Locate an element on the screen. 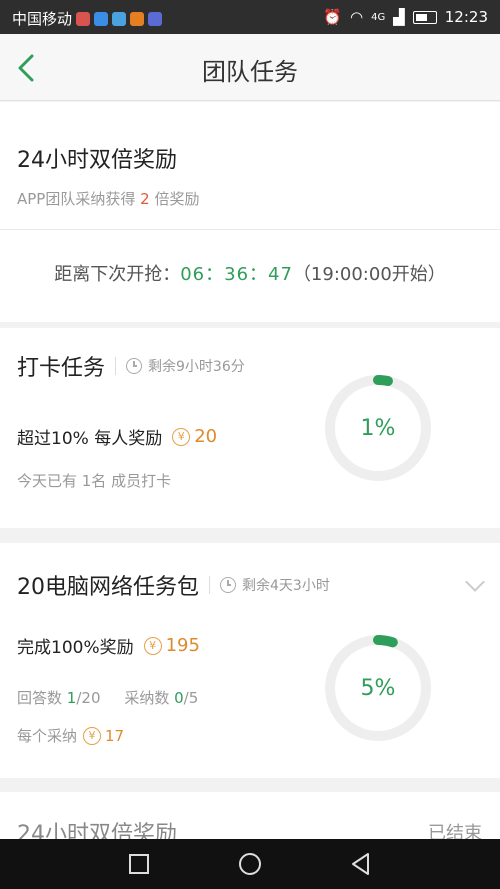 The width and height of the screenshot is (500, 889). per-adopt-row: 每个采纳 ¥ 17 is located at coordinates (70, 735).